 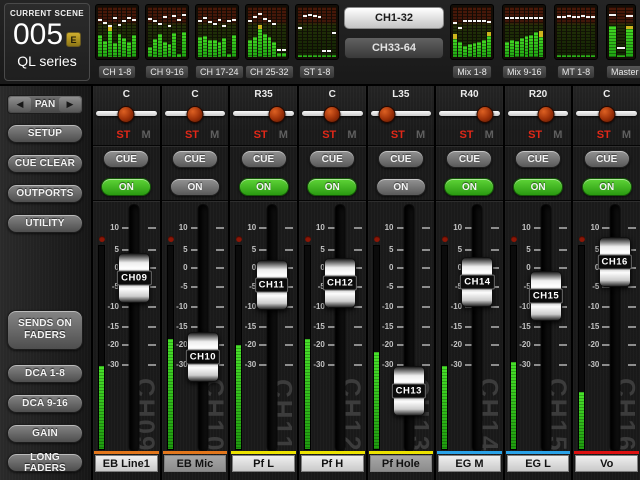 I want to click on scale-label: 5, so click(x=460, y=250).